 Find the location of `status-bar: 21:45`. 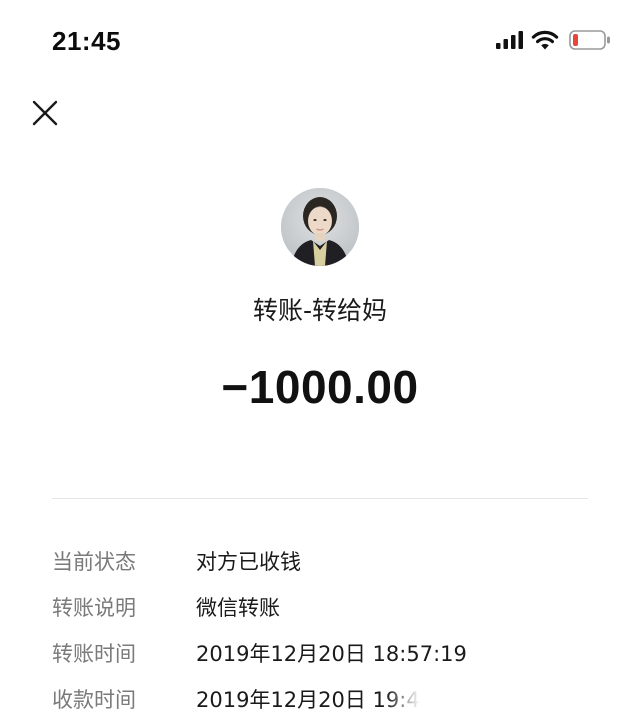

status-bar: 21:45 is located at coordinates (320, 40).